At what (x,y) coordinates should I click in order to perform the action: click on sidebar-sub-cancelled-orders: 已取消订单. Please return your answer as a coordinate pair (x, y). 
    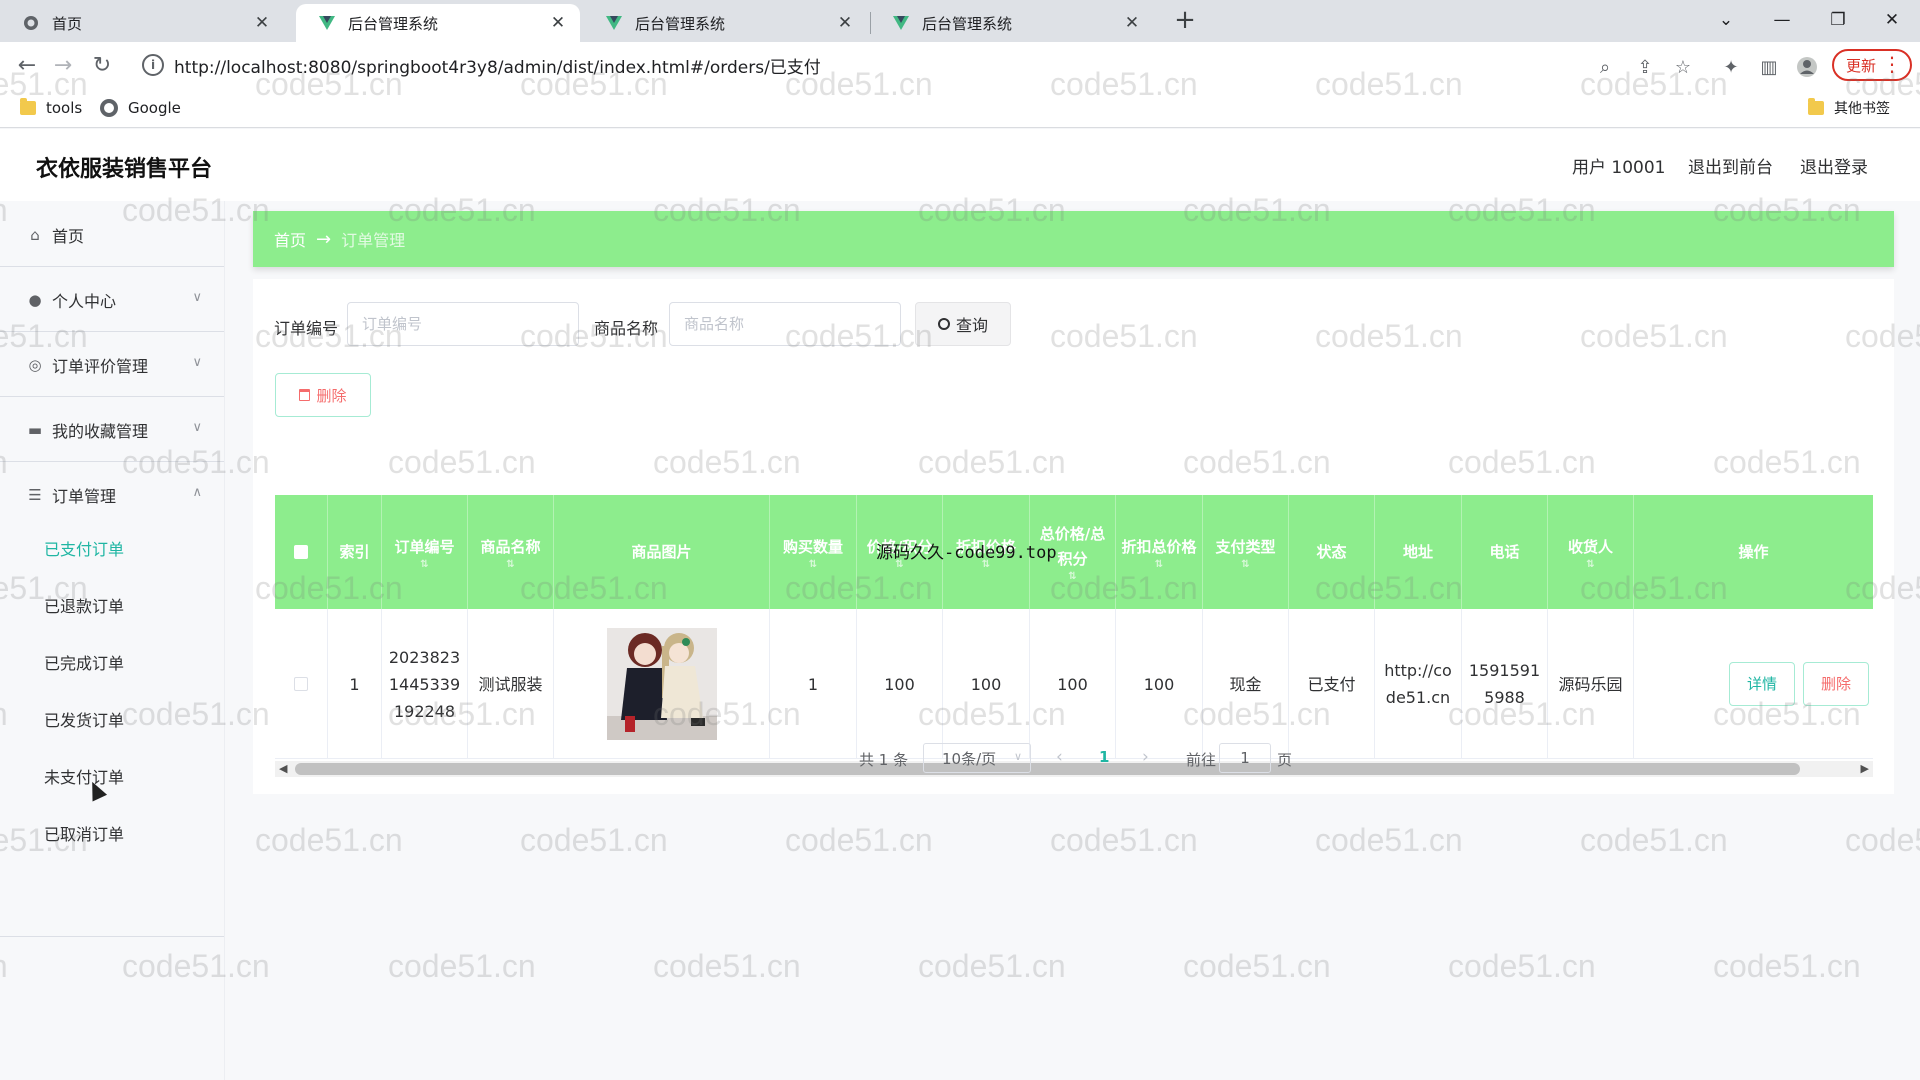
    Looking at the image, I should click on (112, 833).